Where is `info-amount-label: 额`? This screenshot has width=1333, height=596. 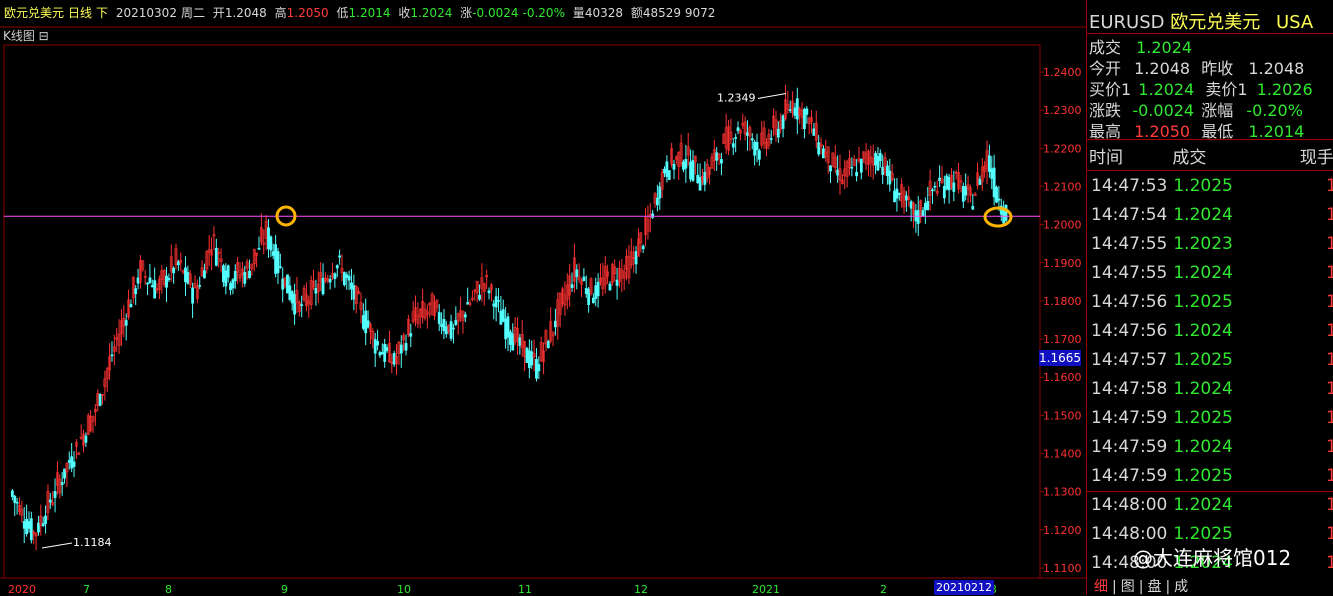 info-amount-label: 额 is located at coordinates (636, 13).